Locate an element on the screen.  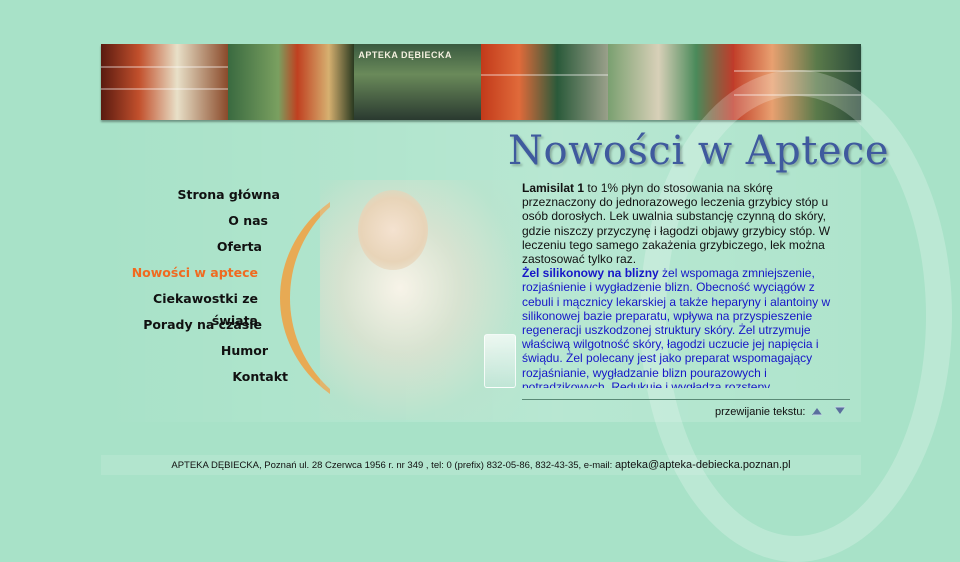
nav-item-humor: Humor is located at coordinates (201, 353).